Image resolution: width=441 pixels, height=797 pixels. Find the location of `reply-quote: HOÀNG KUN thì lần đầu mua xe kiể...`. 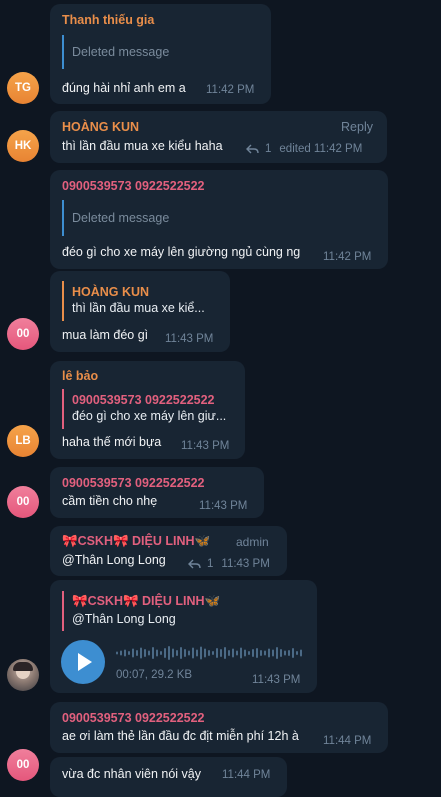

reply-quote: HOÀNG KUN thì lần đầu mua xe kiể... is located at coordinates (141, 301).